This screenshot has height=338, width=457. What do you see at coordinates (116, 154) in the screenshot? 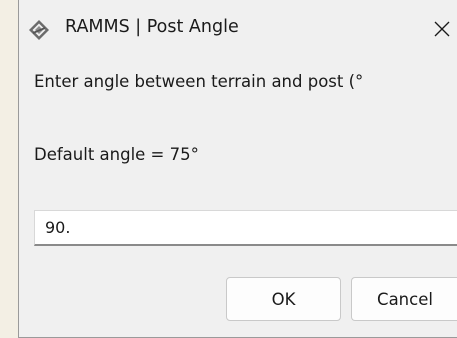
I see `default-angle-label: Default angle = 75°` at bounding box center [116, 154].